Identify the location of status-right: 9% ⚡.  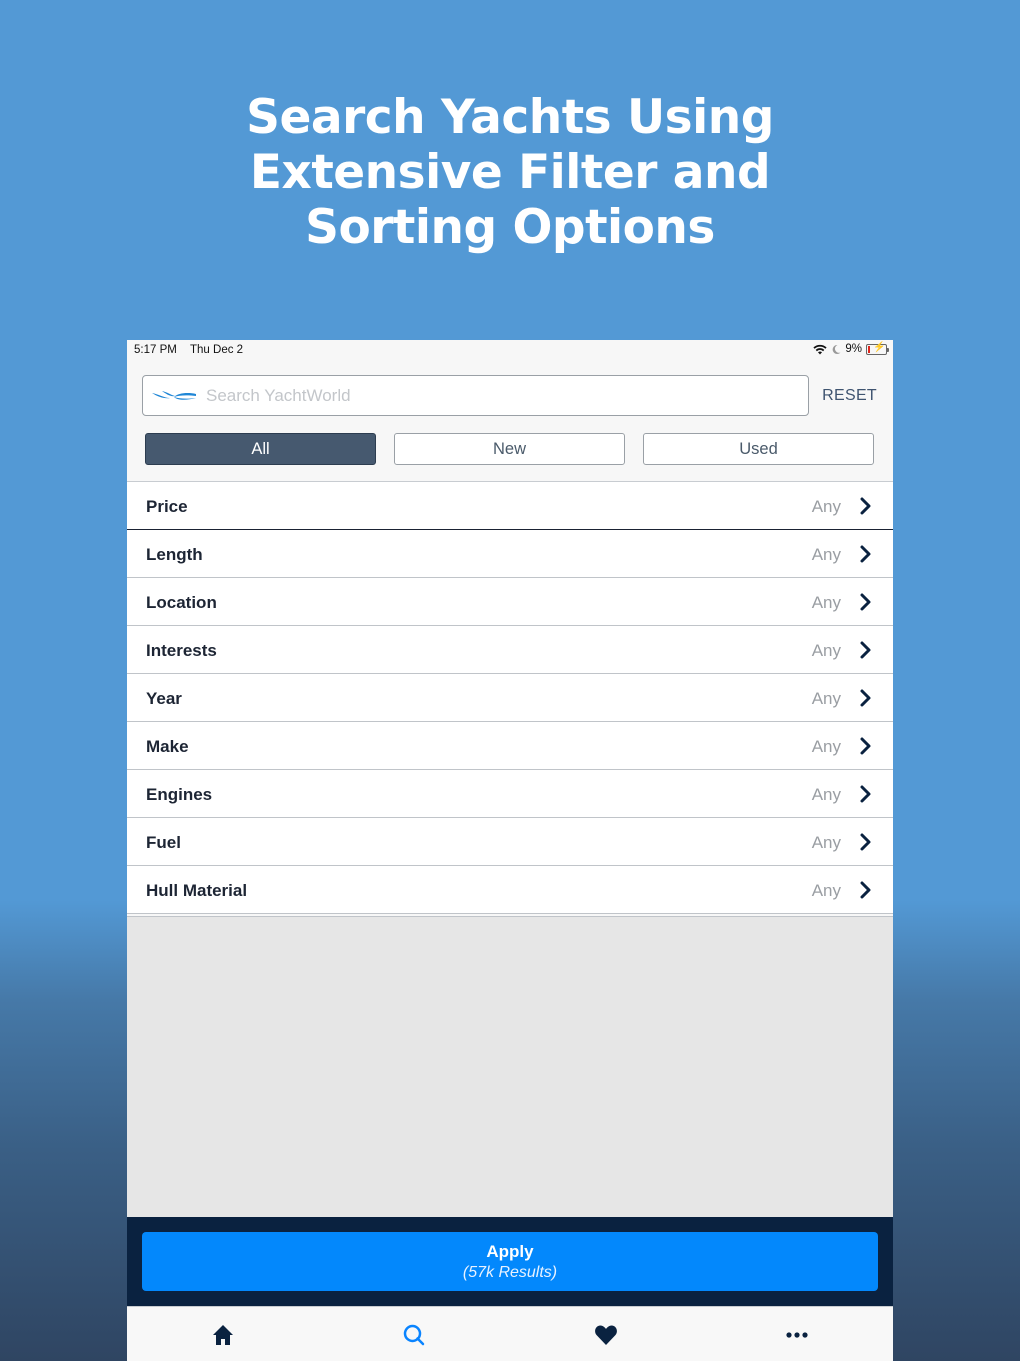
(851, 348).